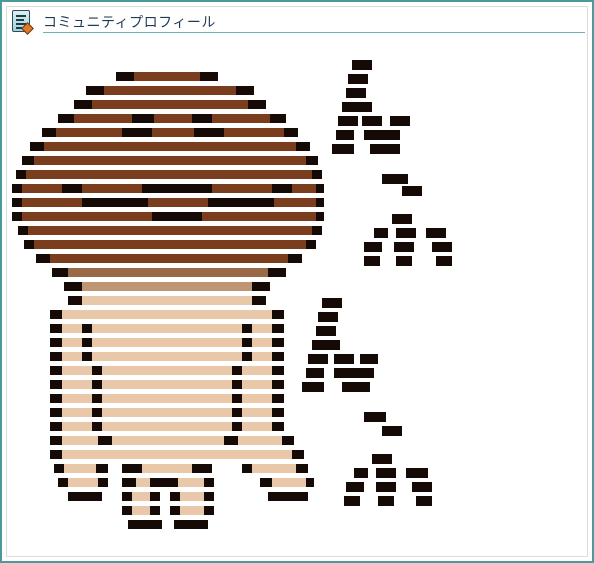 This screenshot has height=563, width=594. Describe the element at coordinates (392, 163) in the screenshot. I see `glyph-column-top` at that location.